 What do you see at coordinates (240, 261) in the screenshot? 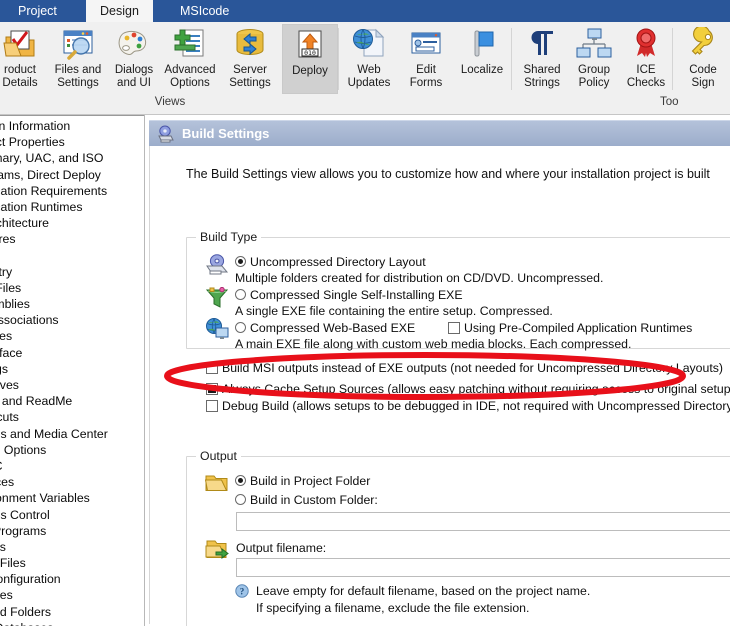
I see `radio-uncompressed-directory-layout` at bounding box center [240, 261].